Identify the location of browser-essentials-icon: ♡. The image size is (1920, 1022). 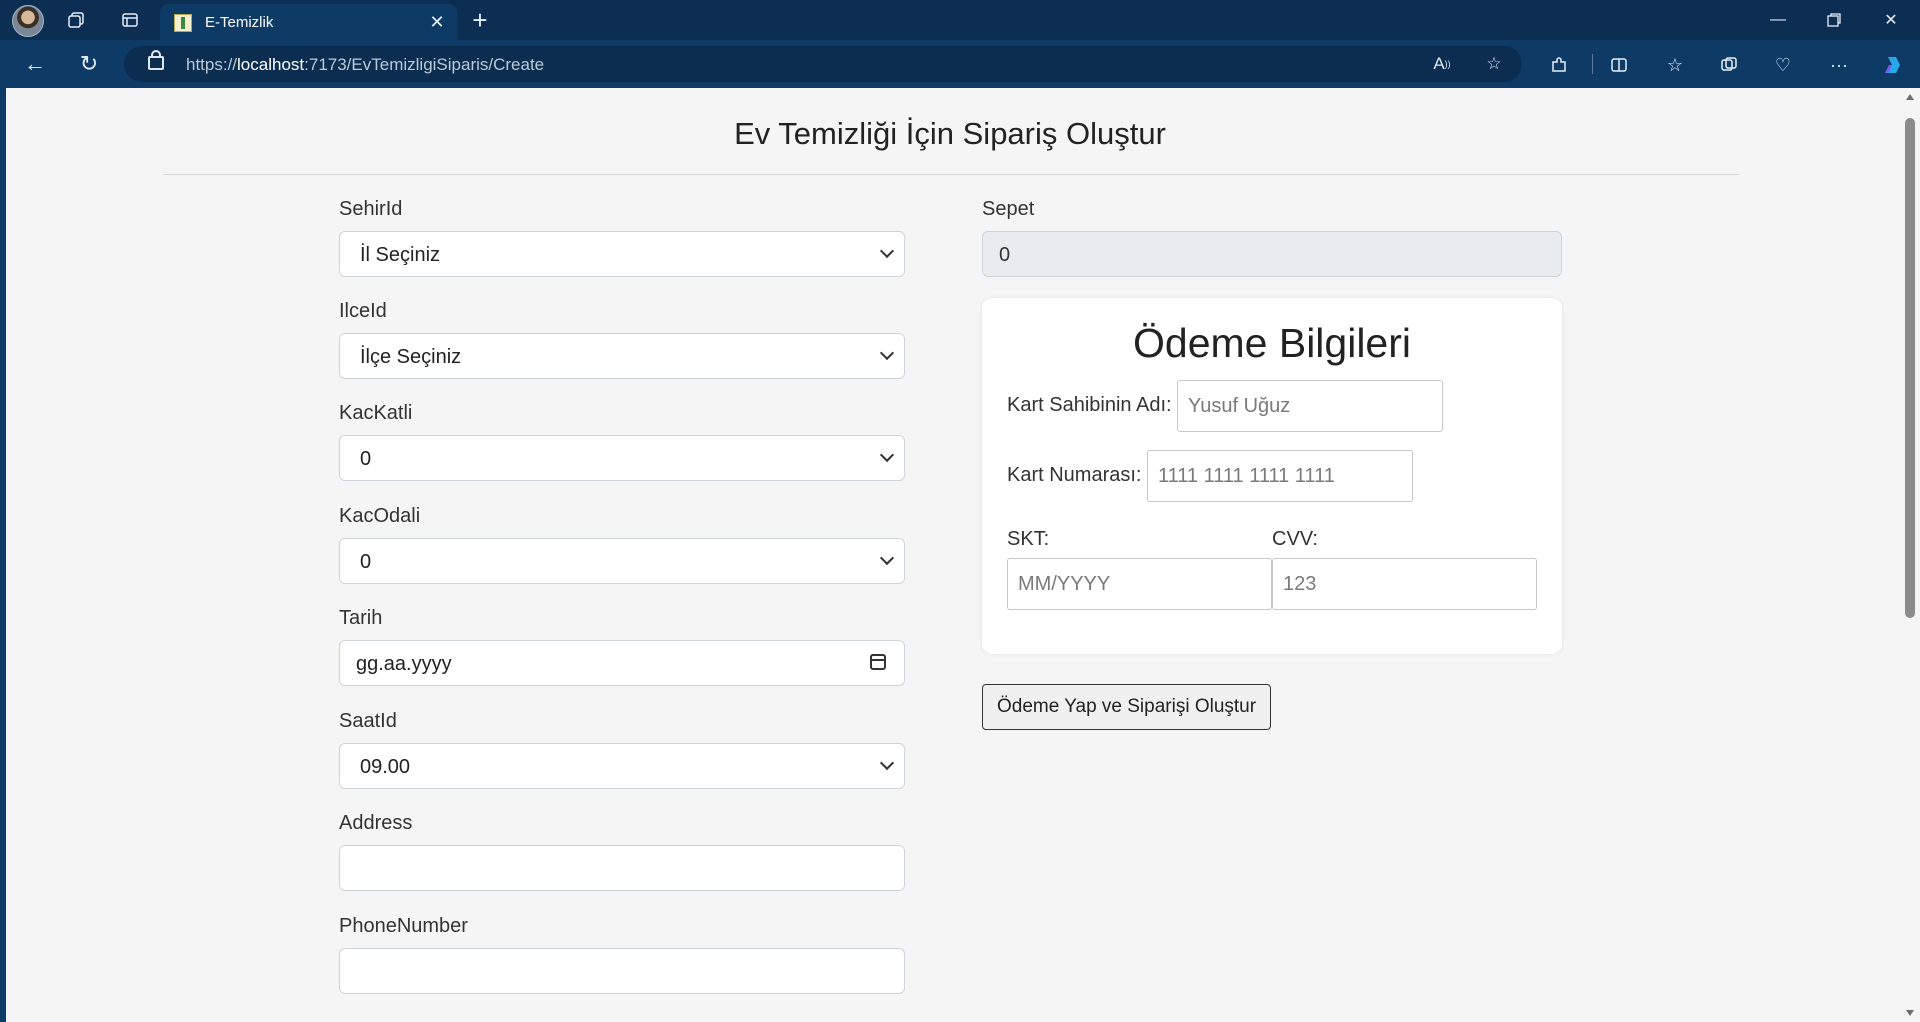
(1783, 65).